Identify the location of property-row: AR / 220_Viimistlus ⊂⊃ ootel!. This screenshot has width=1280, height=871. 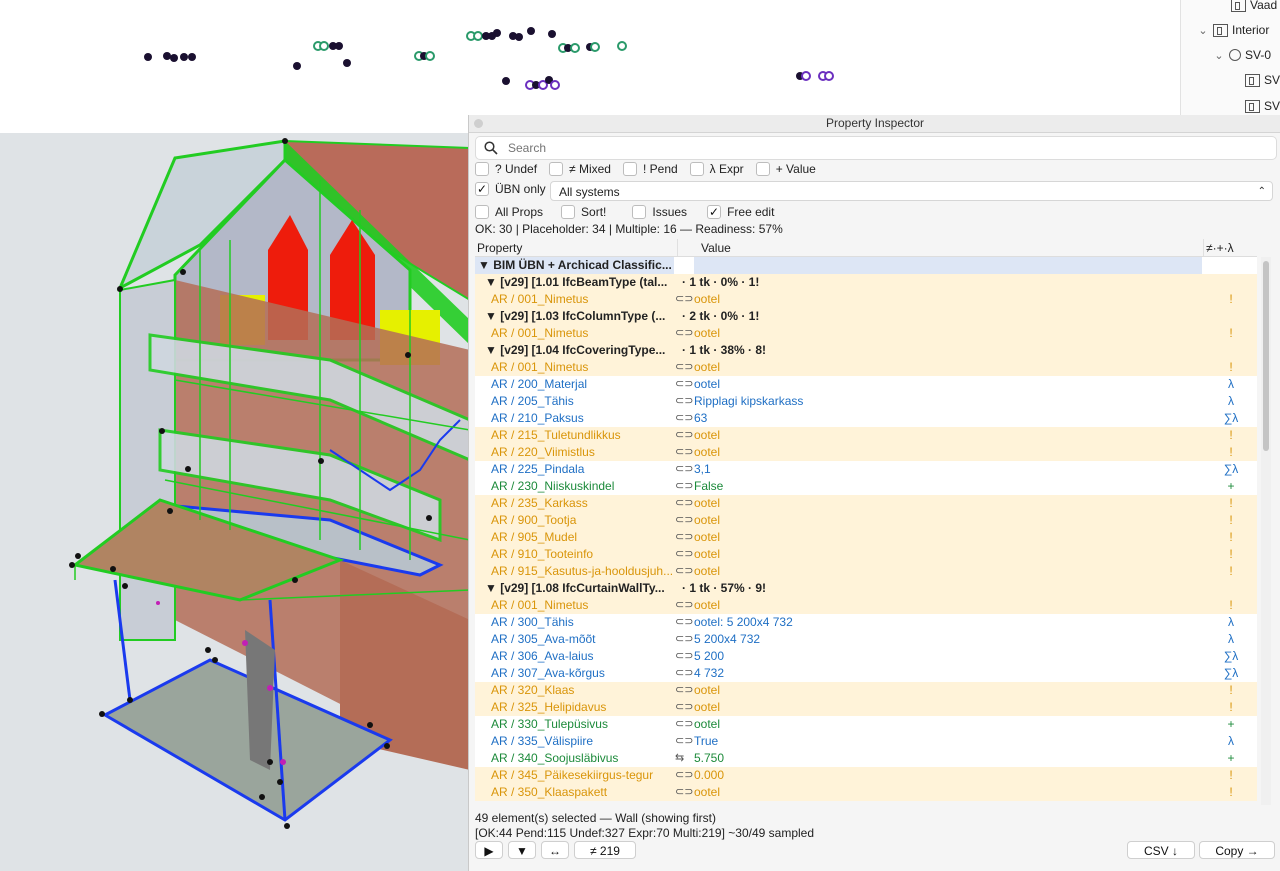
(866, 452).